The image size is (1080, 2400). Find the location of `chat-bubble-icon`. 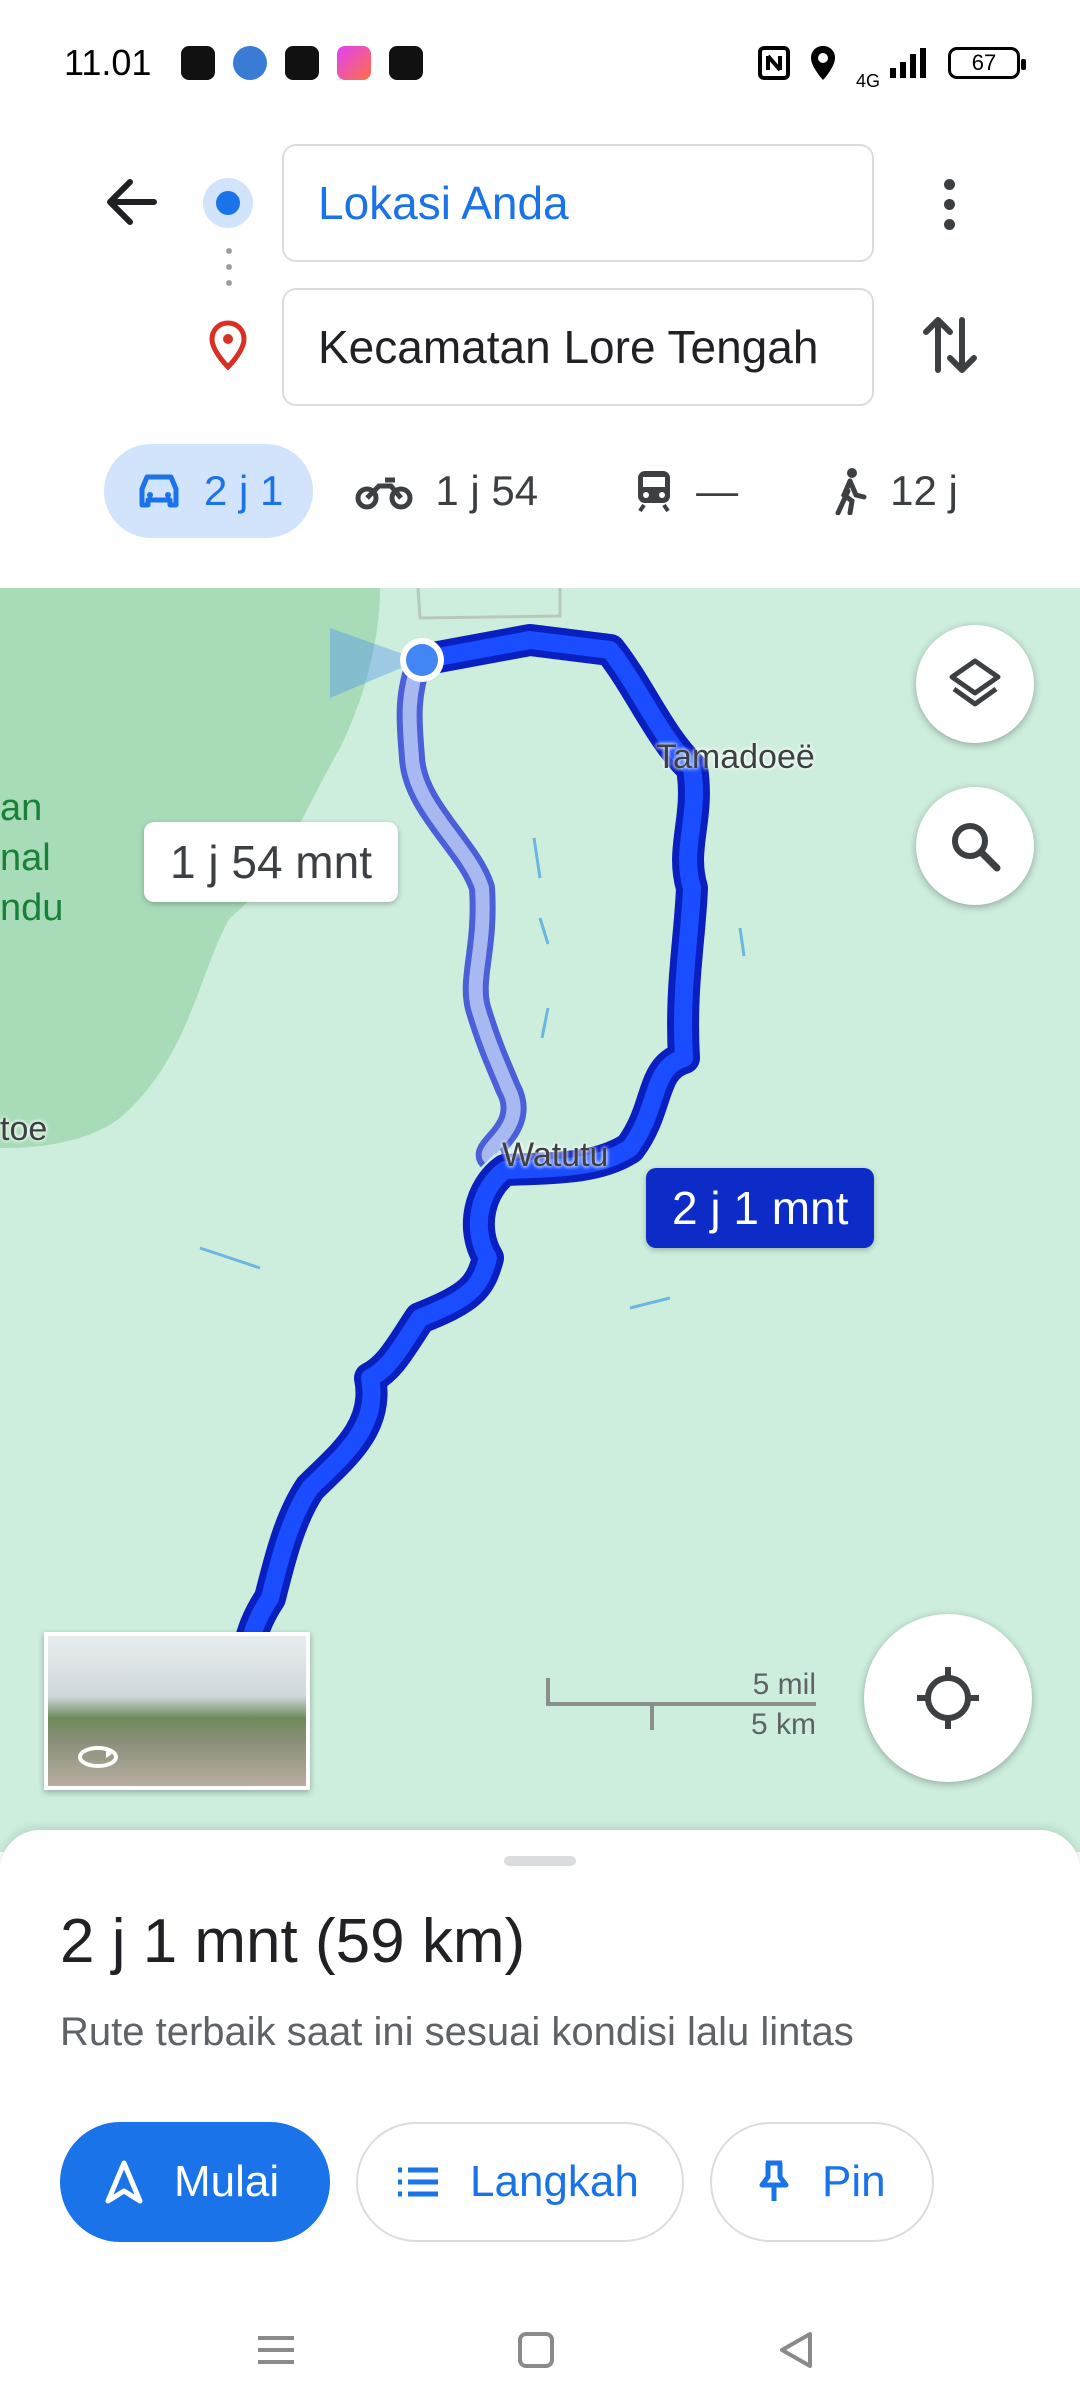

chat-bubble-icon is located at coordinates (198, 62).